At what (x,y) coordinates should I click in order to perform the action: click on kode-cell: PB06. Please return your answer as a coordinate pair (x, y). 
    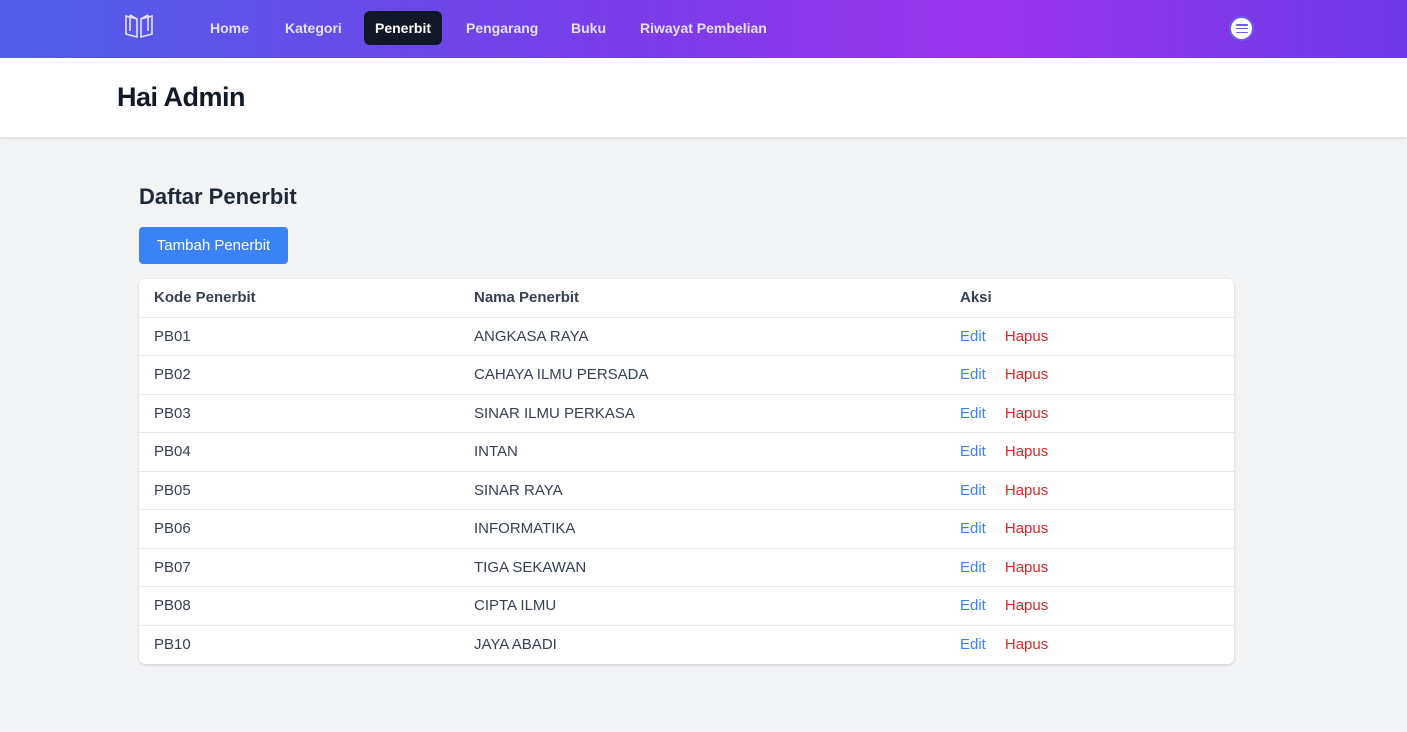
    Looking at the image, I should click on (297, 528).